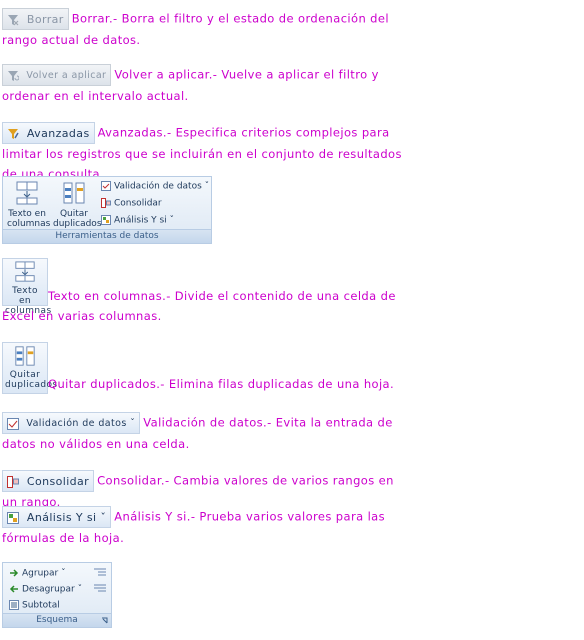 This screenshot has width=584, height=640. Describe the element at coordinates (25, 375) in the screenshot. I see `quitar-big-label-1: Quitar` at that location.